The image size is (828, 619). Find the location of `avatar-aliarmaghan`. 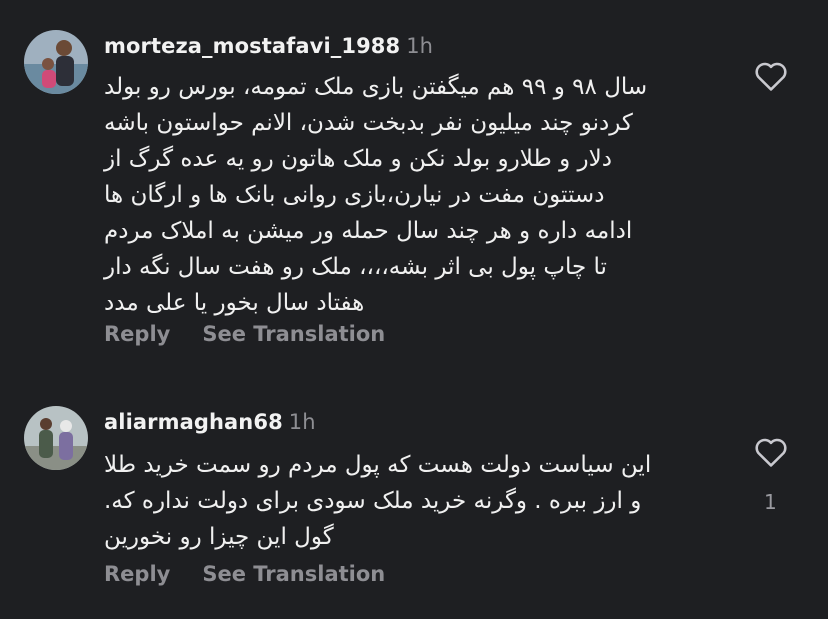

avatar-aliarmaghan is located at coordinates (56, 438).